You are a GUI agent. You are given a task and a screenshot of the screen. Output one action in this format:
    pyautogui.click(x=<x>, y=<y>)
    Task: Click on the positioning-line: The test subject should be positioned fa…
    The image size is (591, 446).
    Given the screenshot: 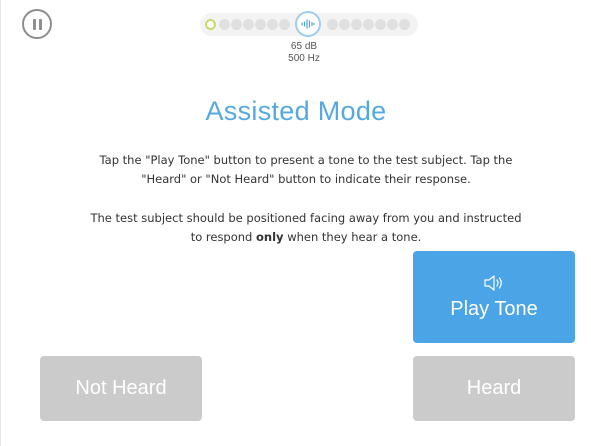 What is the action you would take?
    pyautogui.click(x=306, y=218)
    